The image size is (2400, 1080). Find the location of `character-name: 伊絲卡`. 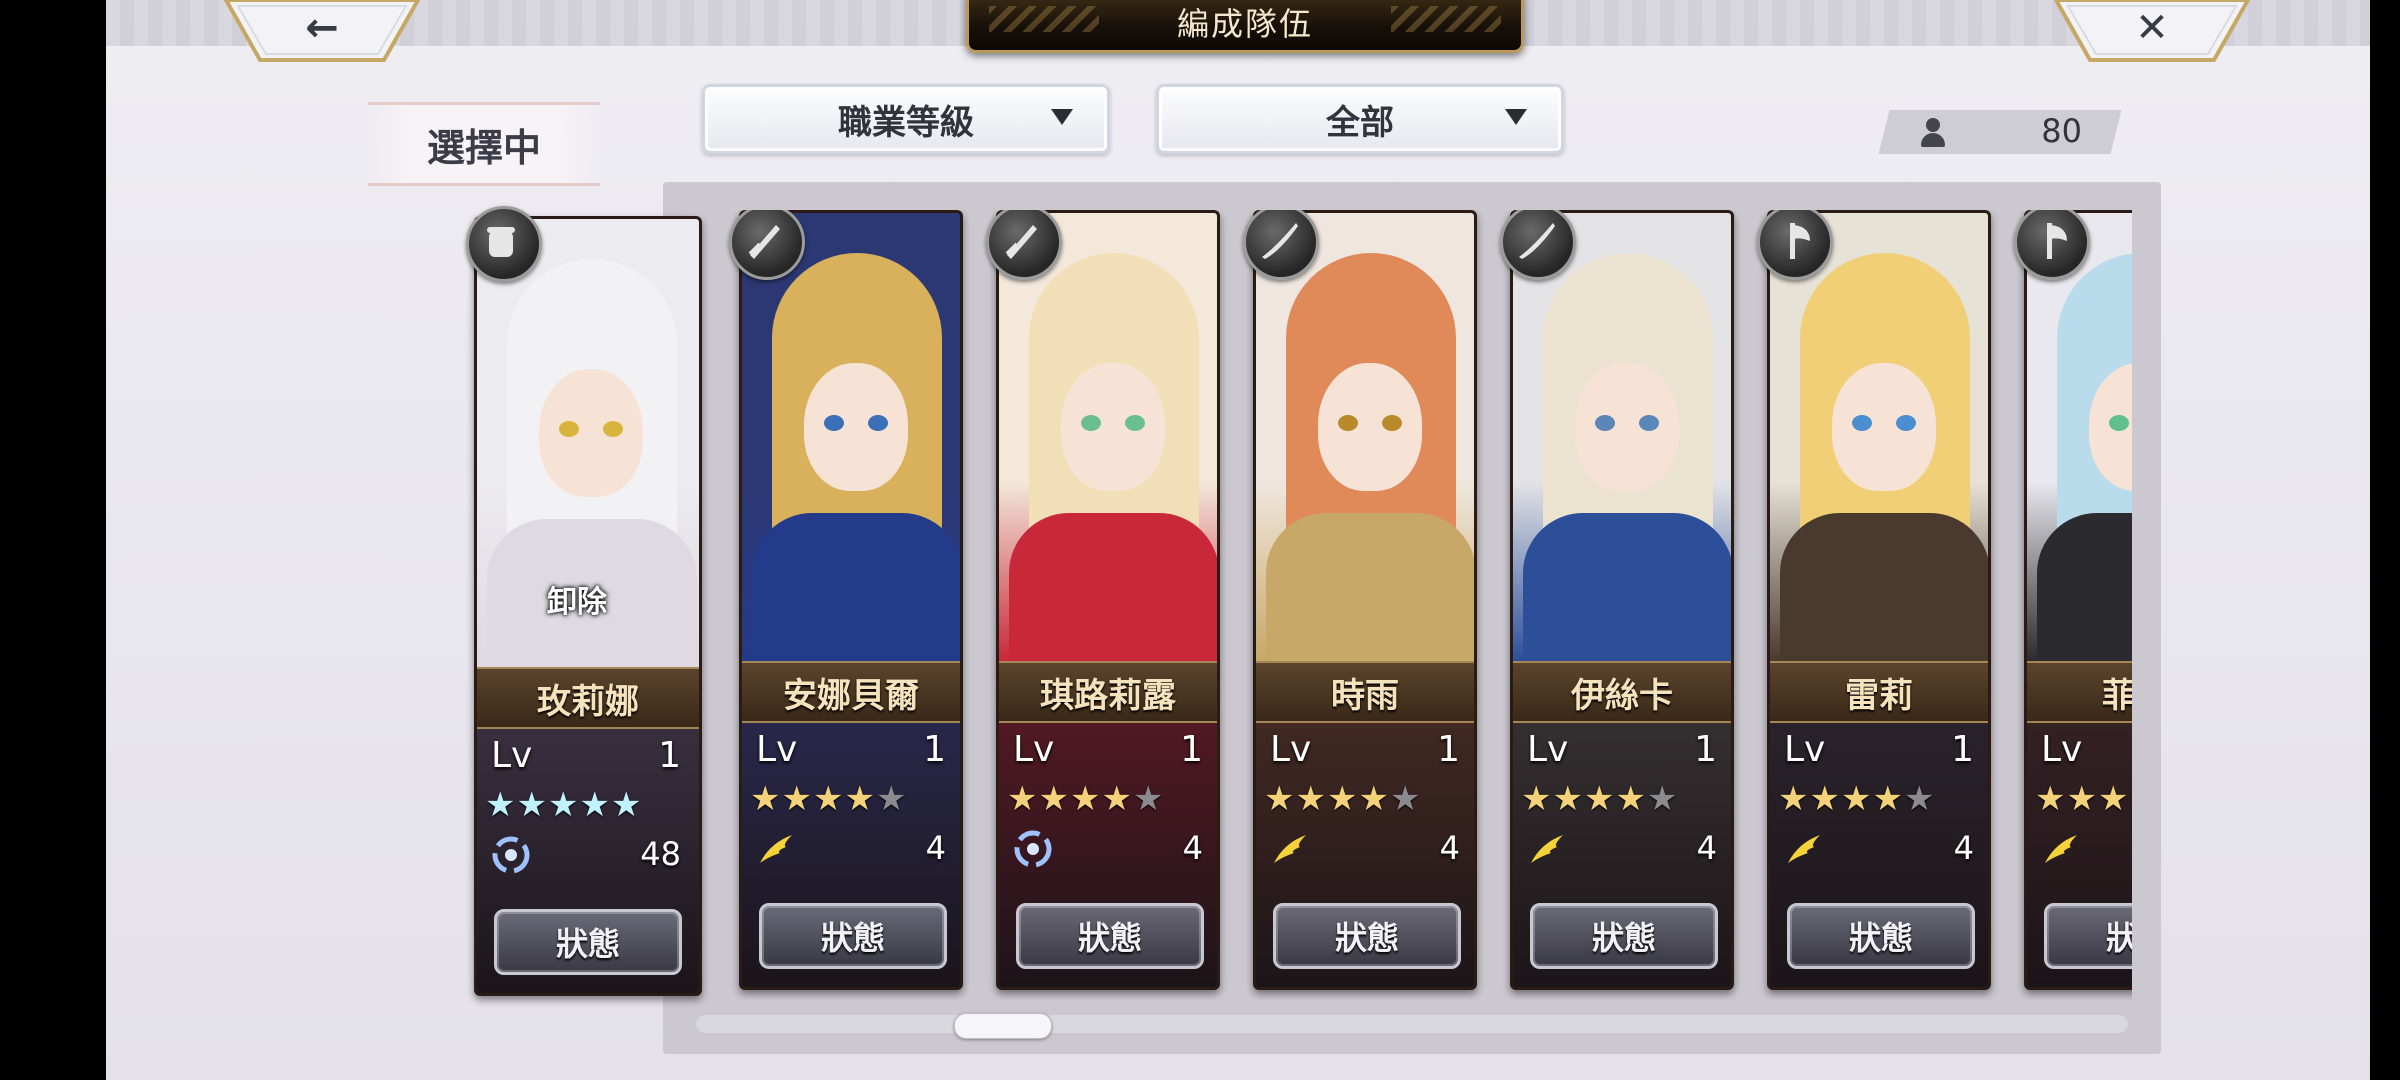

character-name: 伊絲卡 is located at coordinates (1622, 692).